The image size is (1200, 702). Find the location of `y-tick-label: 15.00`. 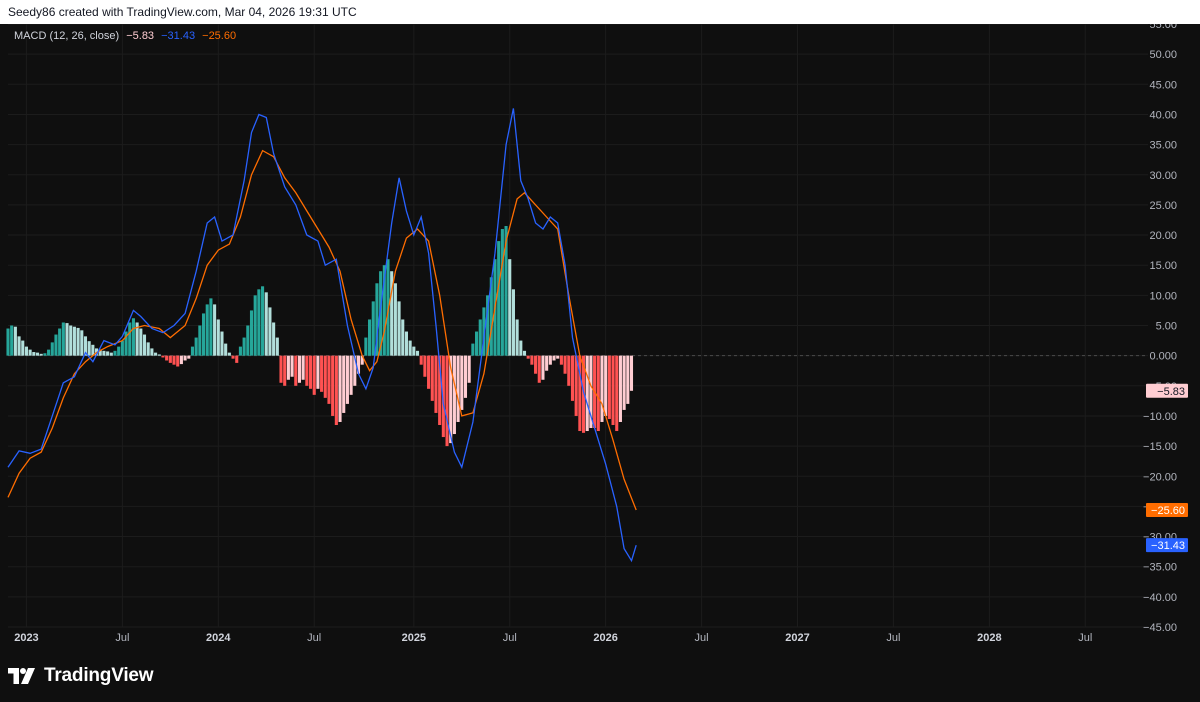

y-tick-label: 15.00 is located at coordinates (1163, 266).